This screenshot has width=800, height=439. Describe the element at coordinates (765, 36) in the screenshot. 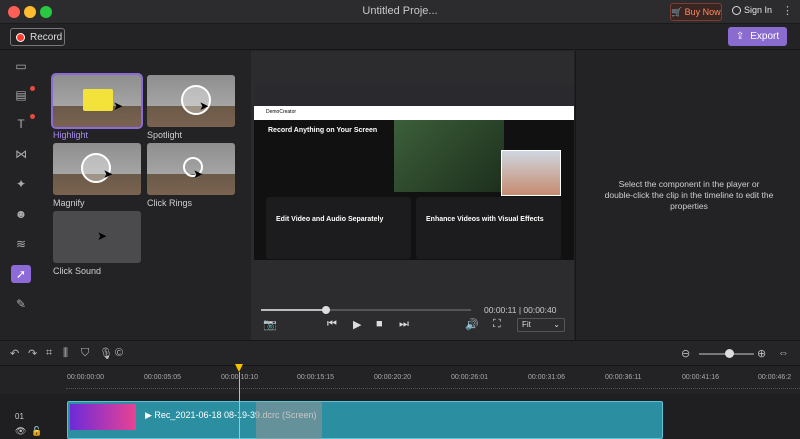

I see `export-label: Export` at that location.